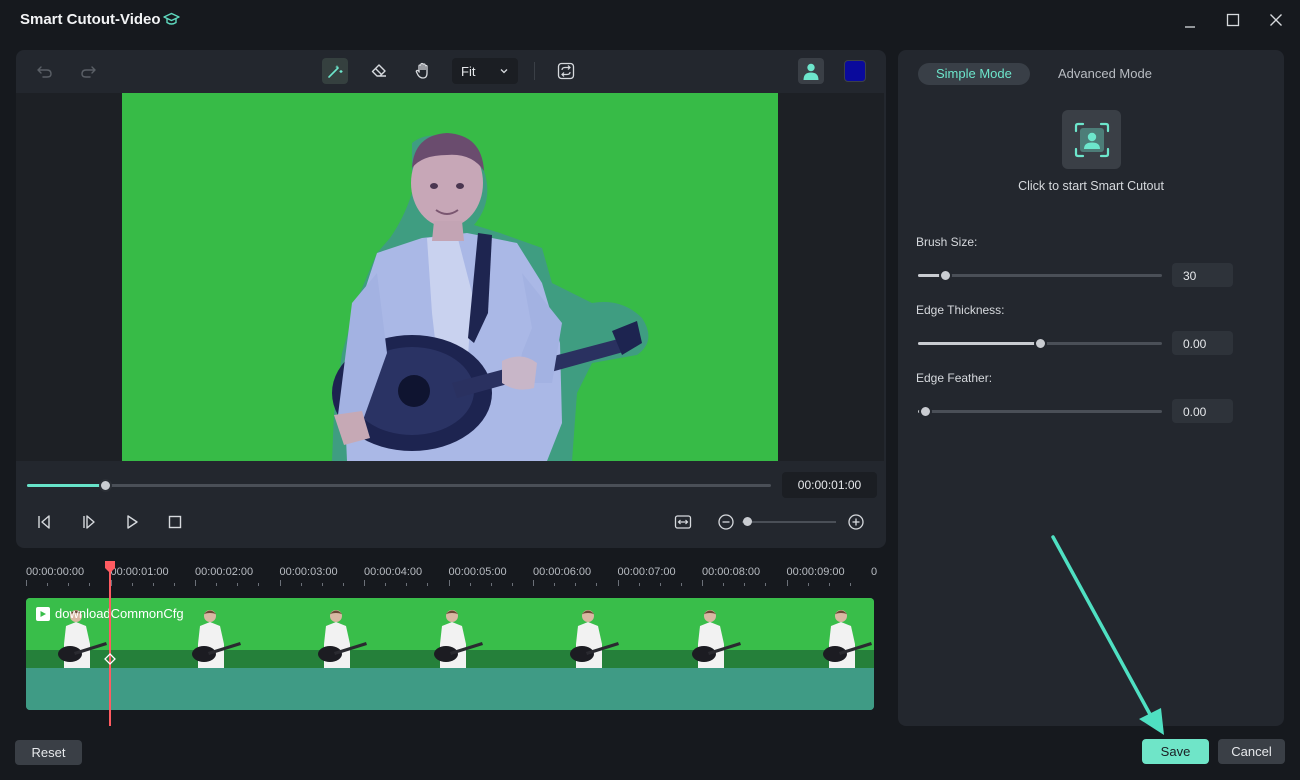 The height and width of the screenshot is (780, 1300). I want to click on param-slider-fill, so click(979, 343).